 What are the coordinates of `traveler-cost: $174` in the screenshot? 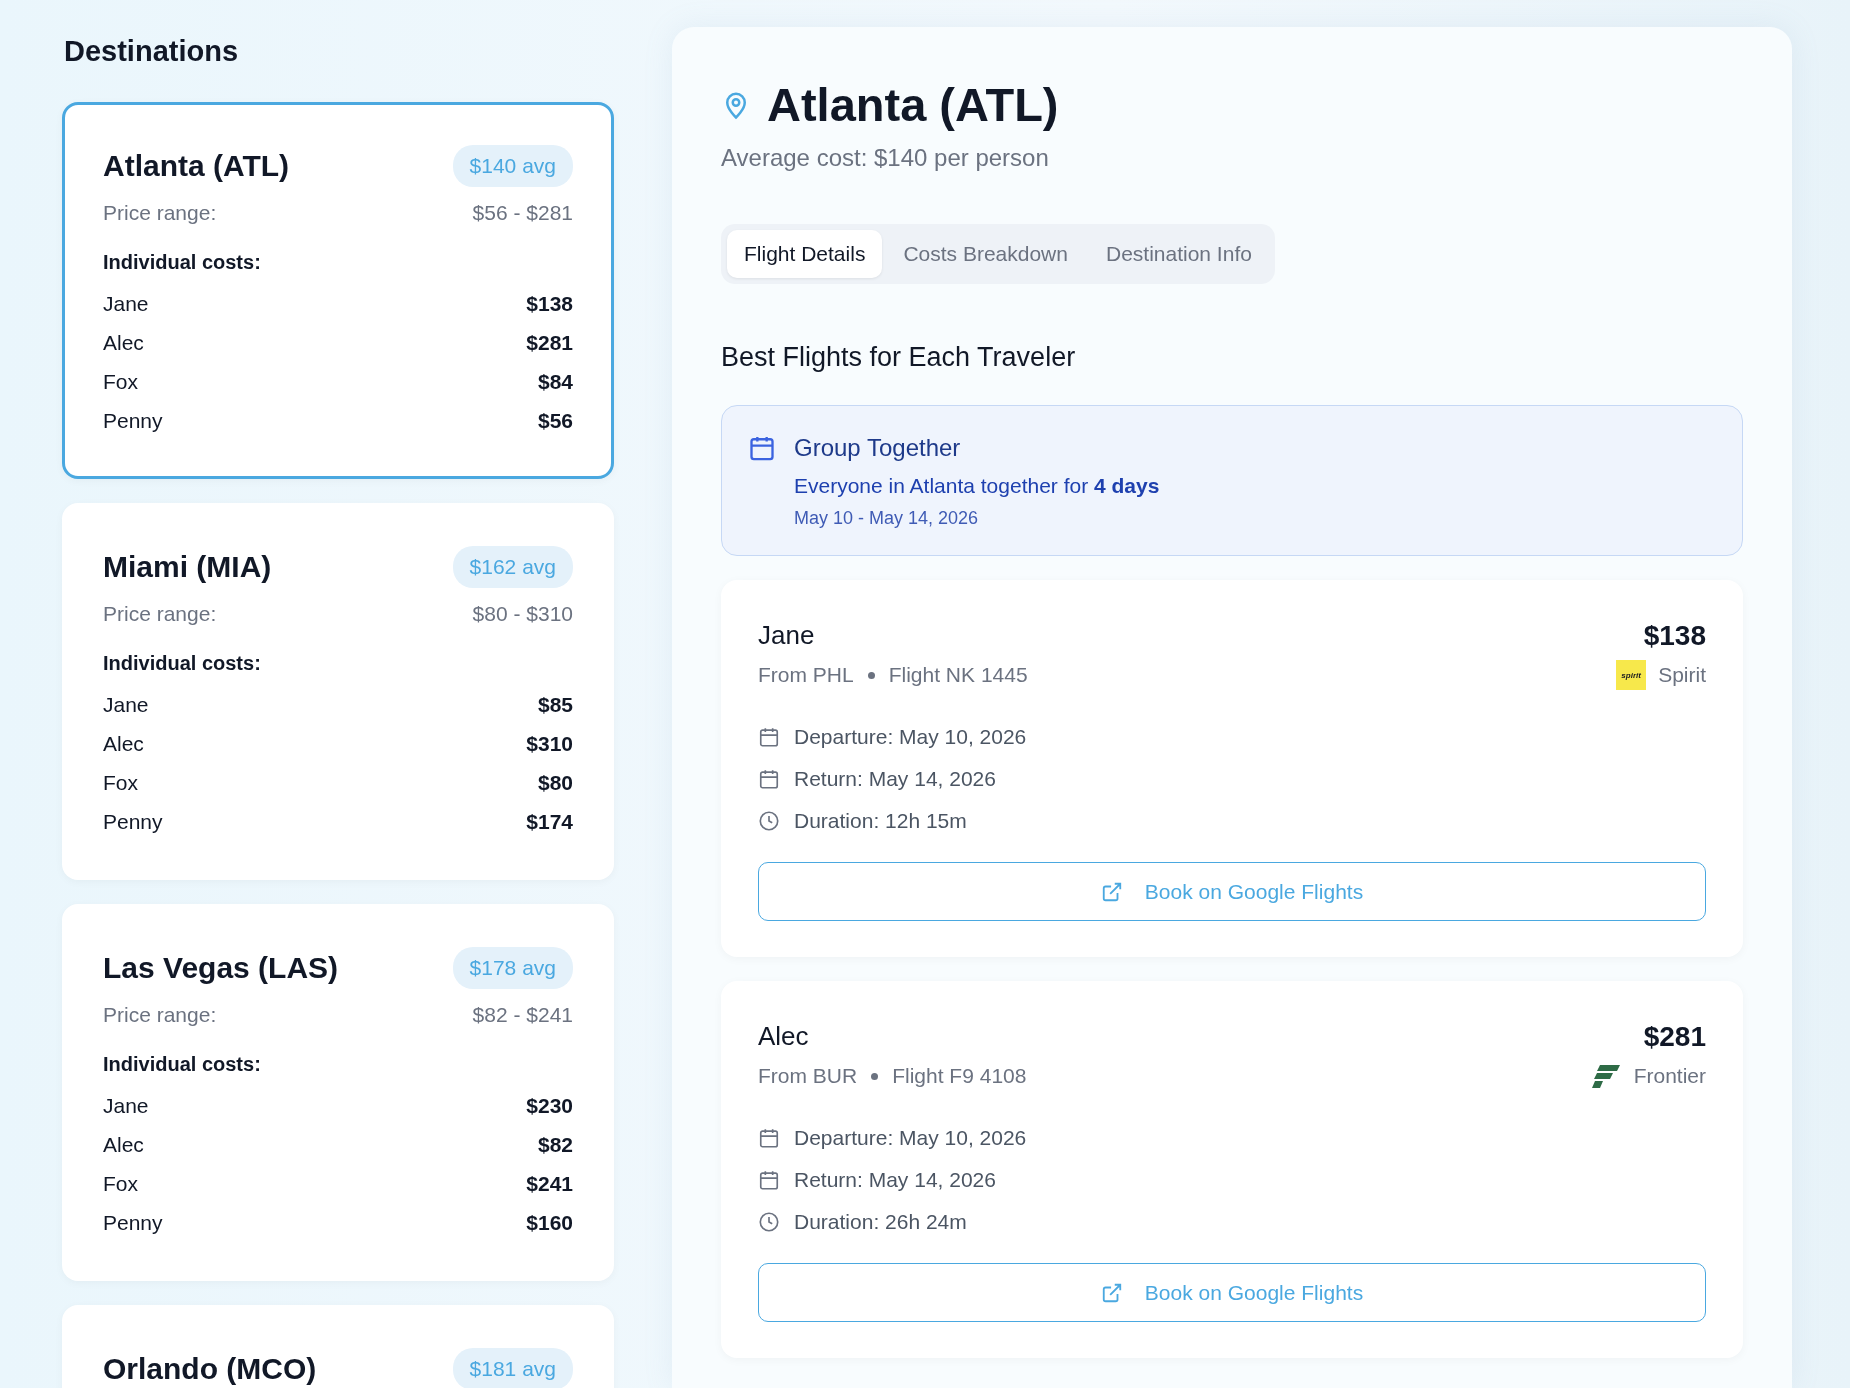 It's located at (549, 821).